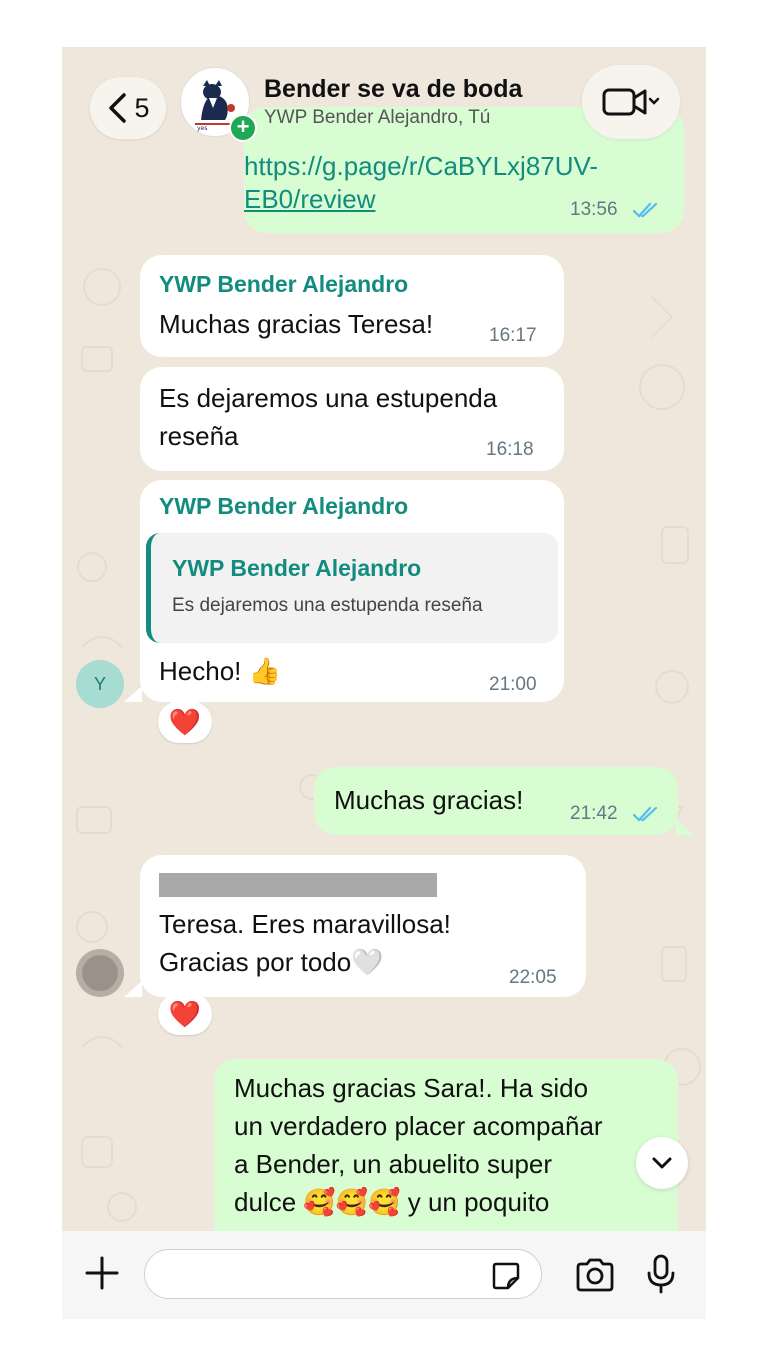 Image resolution: width=768 pixels, height=1365 pixels. What do you see at coordinates (393, 1164) in the screenshot?
I see `message-text-line-3: a Bender, un abuelito super` at bounding box center [393, 1164].